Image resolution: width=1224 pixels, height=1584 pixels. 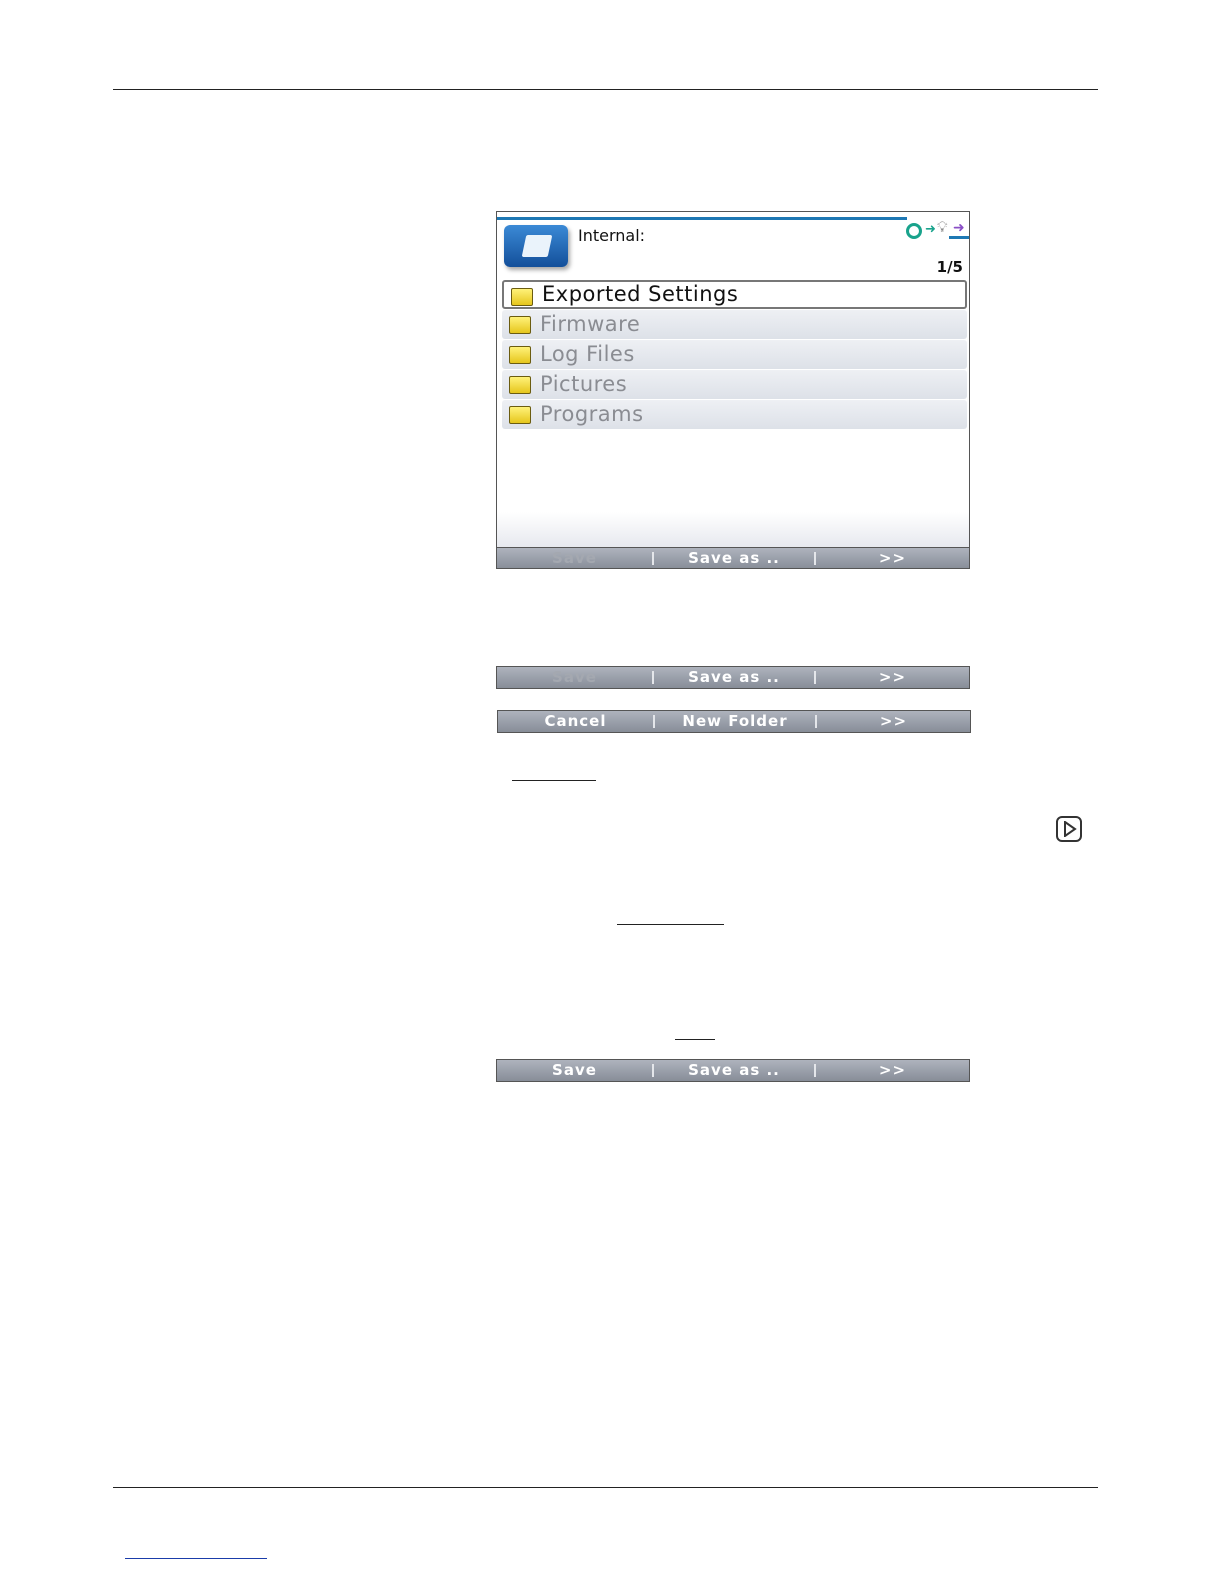 What do you see at coordinates (612, 235) in the screenshot?
I see `location-label: Internal:` at bounding box center [612, 235].